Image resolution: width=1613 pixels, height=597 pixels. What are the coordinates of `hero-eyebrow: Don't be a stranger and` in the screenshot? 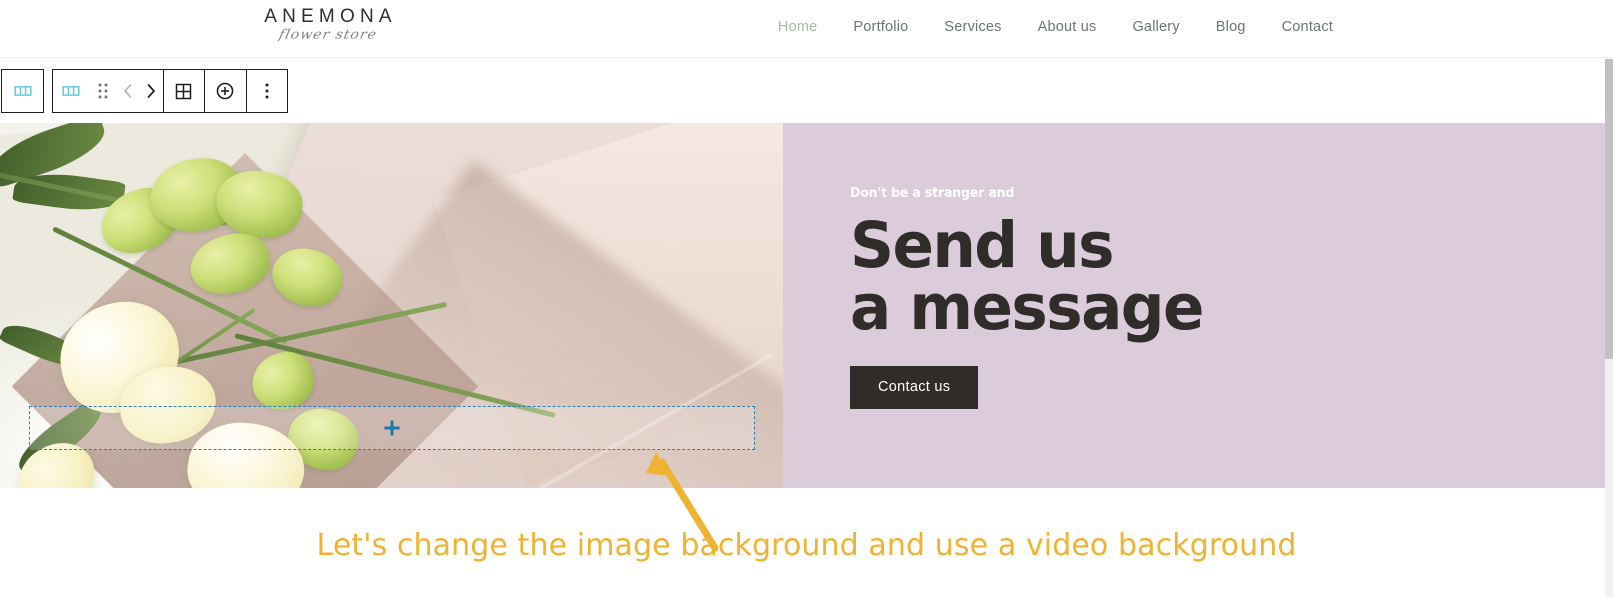 It's located at (932, 193).